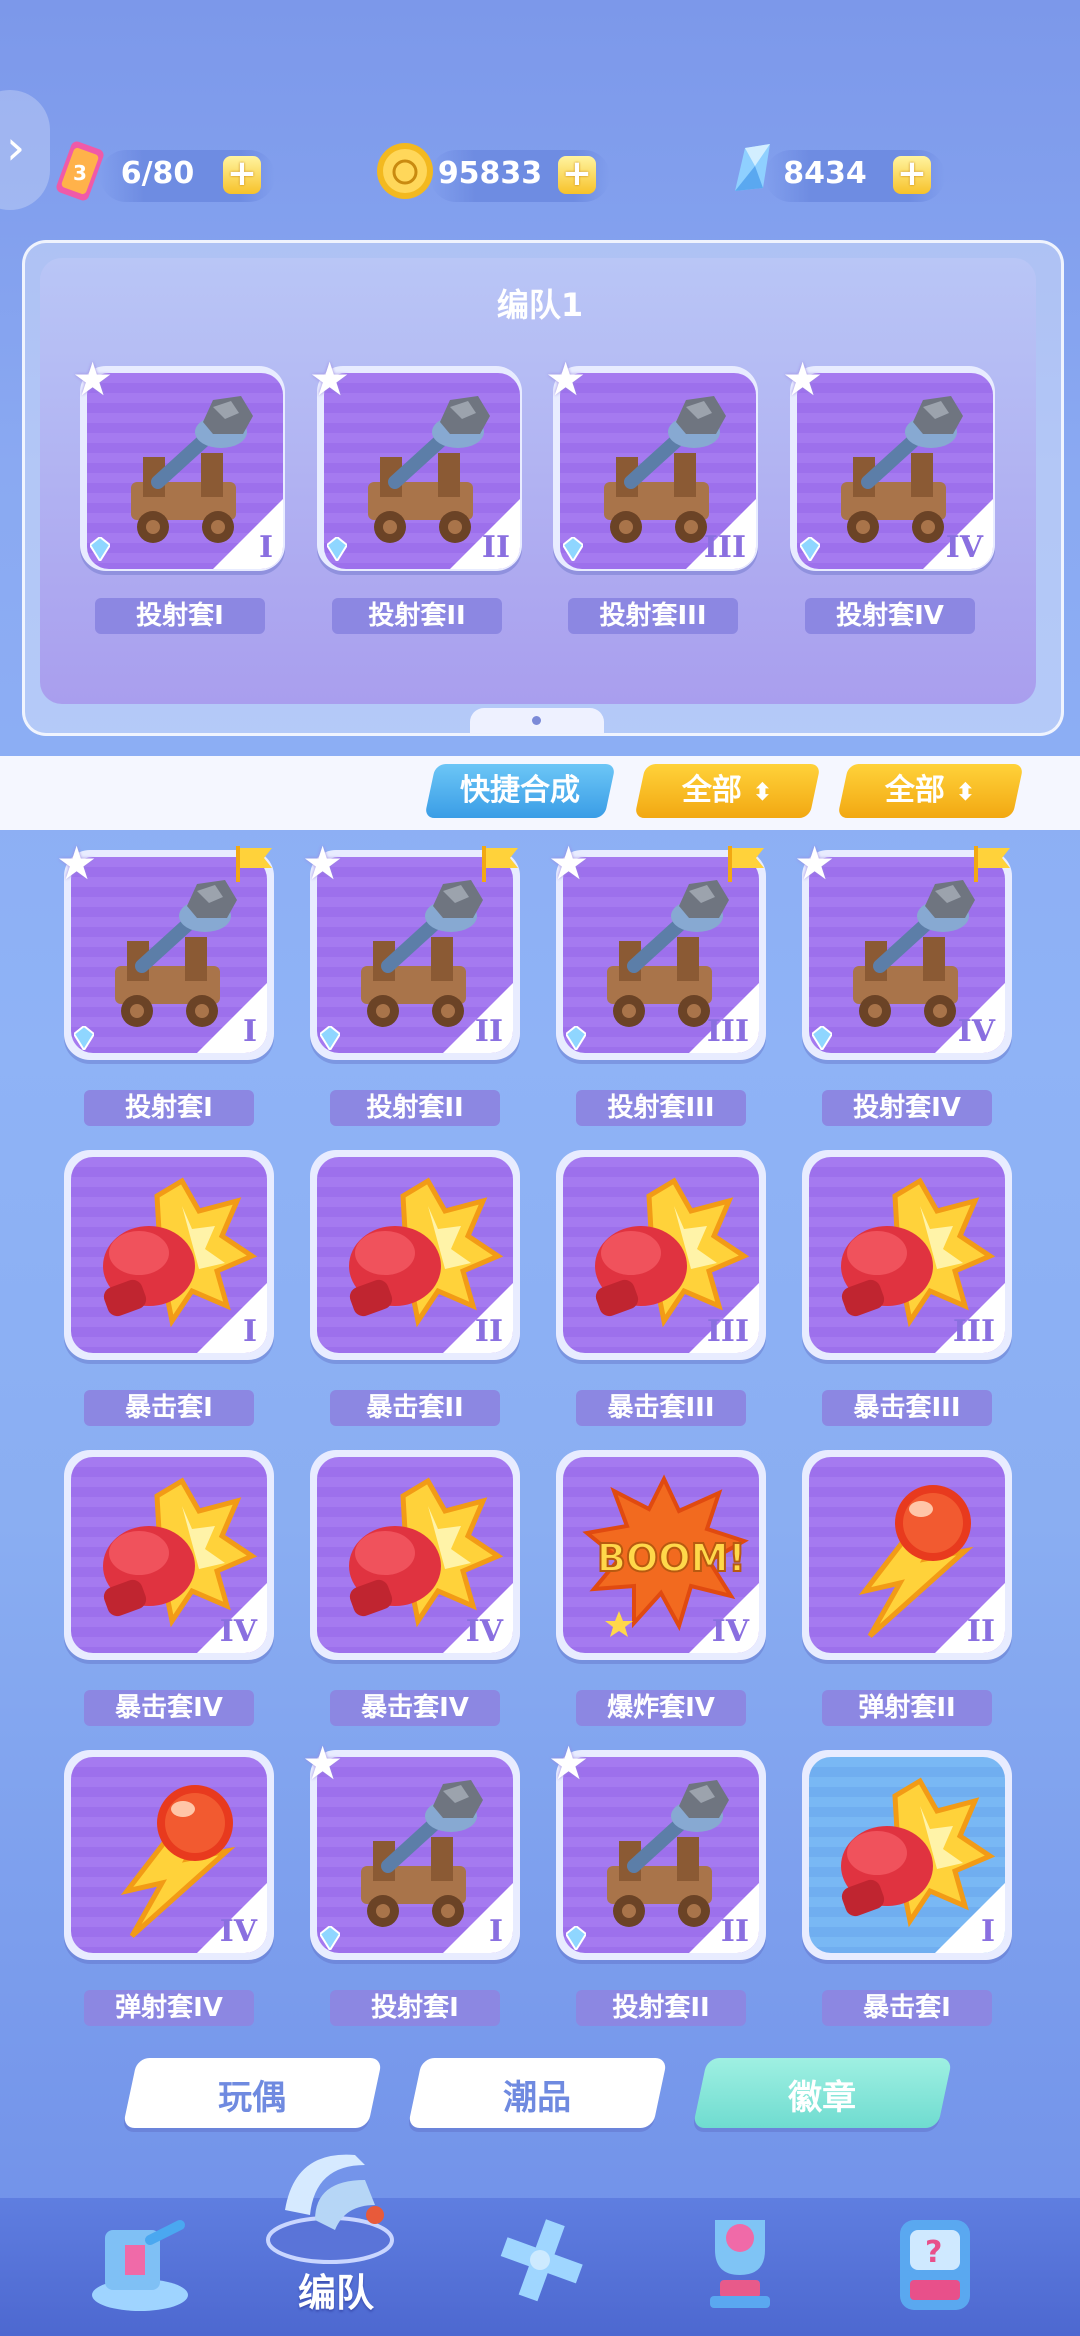 The image size is (1080, 2336). I want to click on item-name-label: 暴击套II, so click(415, 1408).